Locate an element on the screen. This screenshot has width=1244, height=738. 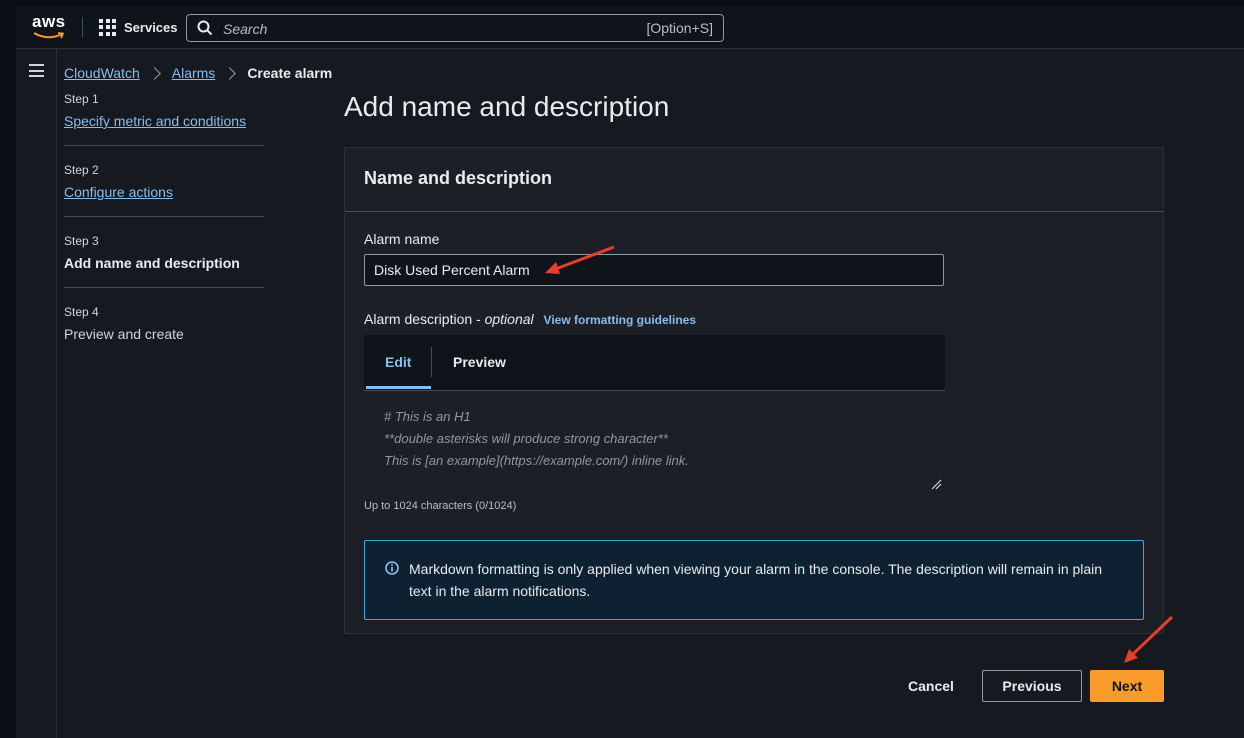
nav-divider is located at coordinates (82, 27).